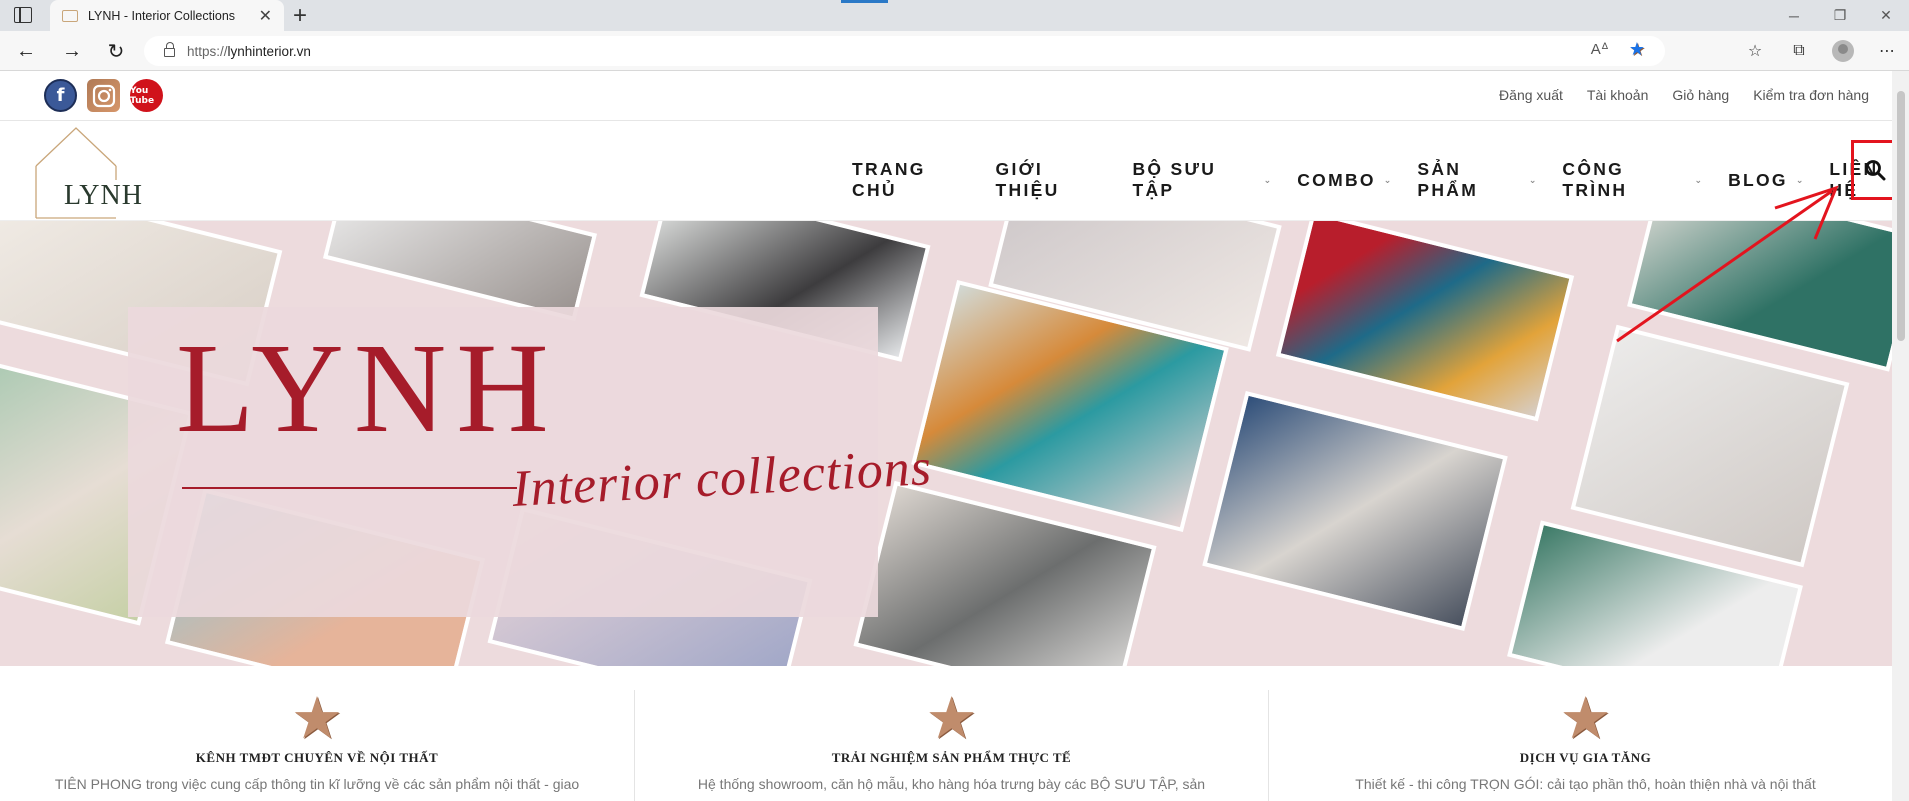 The width and height of the screenshot is (1909, 801). Describe the element at coordinates (116, 51) in the screenshot. I see `reload-icon: ↻` at that location.